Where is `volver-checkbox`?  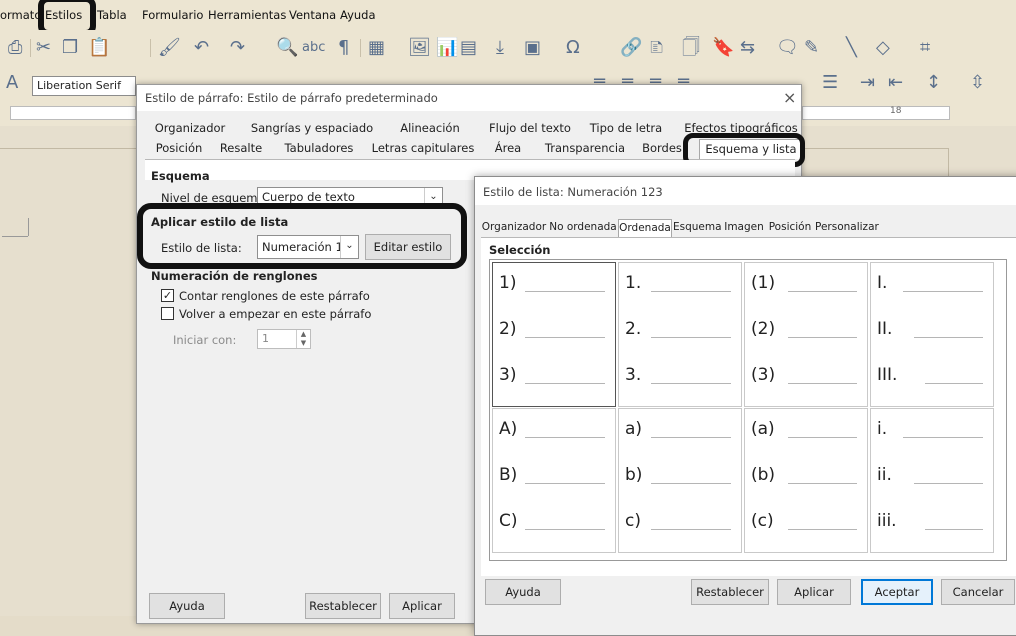 volver-checkbox is located at coordinates (167, 313).